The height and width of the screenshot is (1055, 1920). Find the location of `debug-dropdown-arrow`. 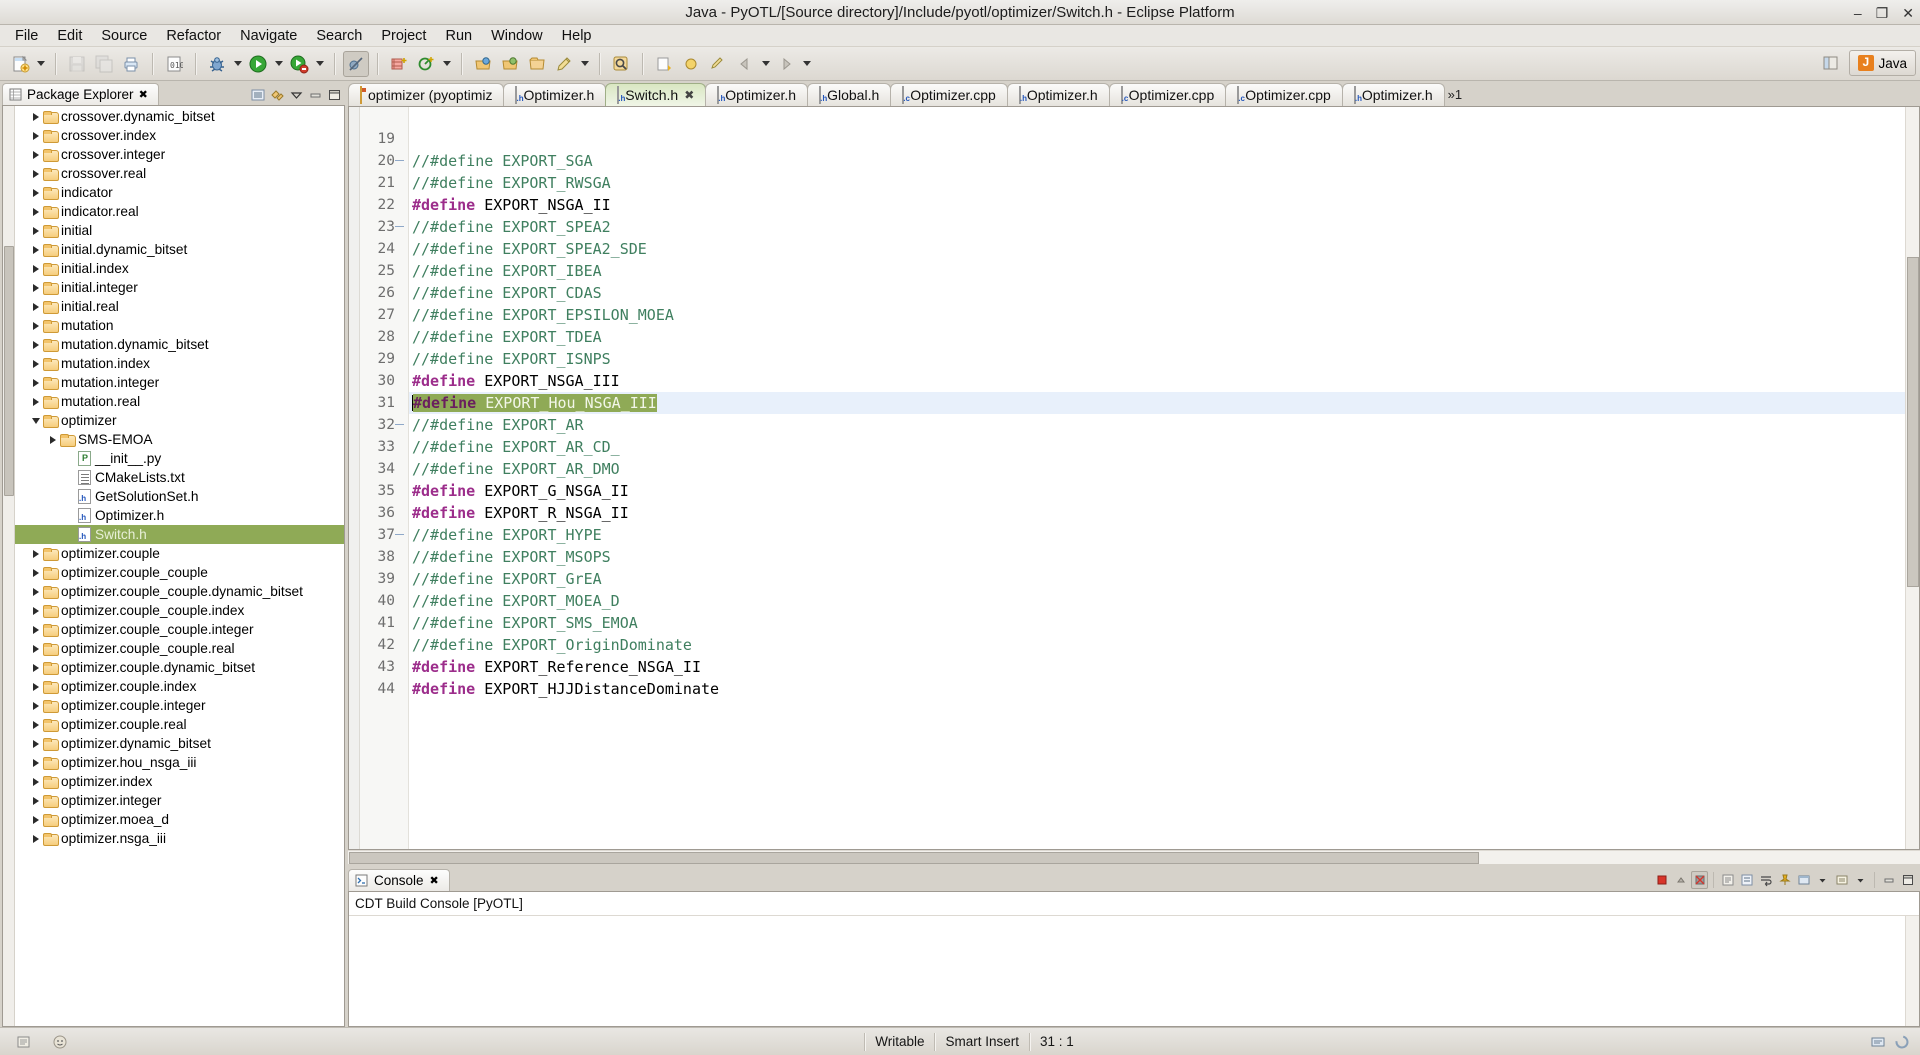

debug-dropdown-arrow is located at coordinates (237, 64).